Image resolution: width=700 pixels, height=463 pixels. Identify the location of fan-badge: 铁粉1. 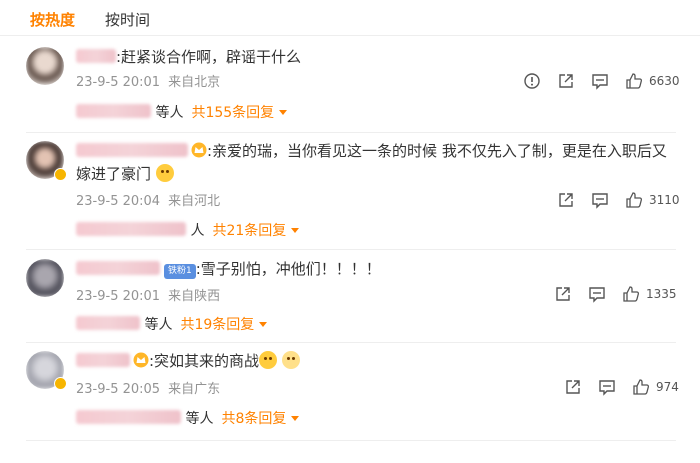
(180, 271).